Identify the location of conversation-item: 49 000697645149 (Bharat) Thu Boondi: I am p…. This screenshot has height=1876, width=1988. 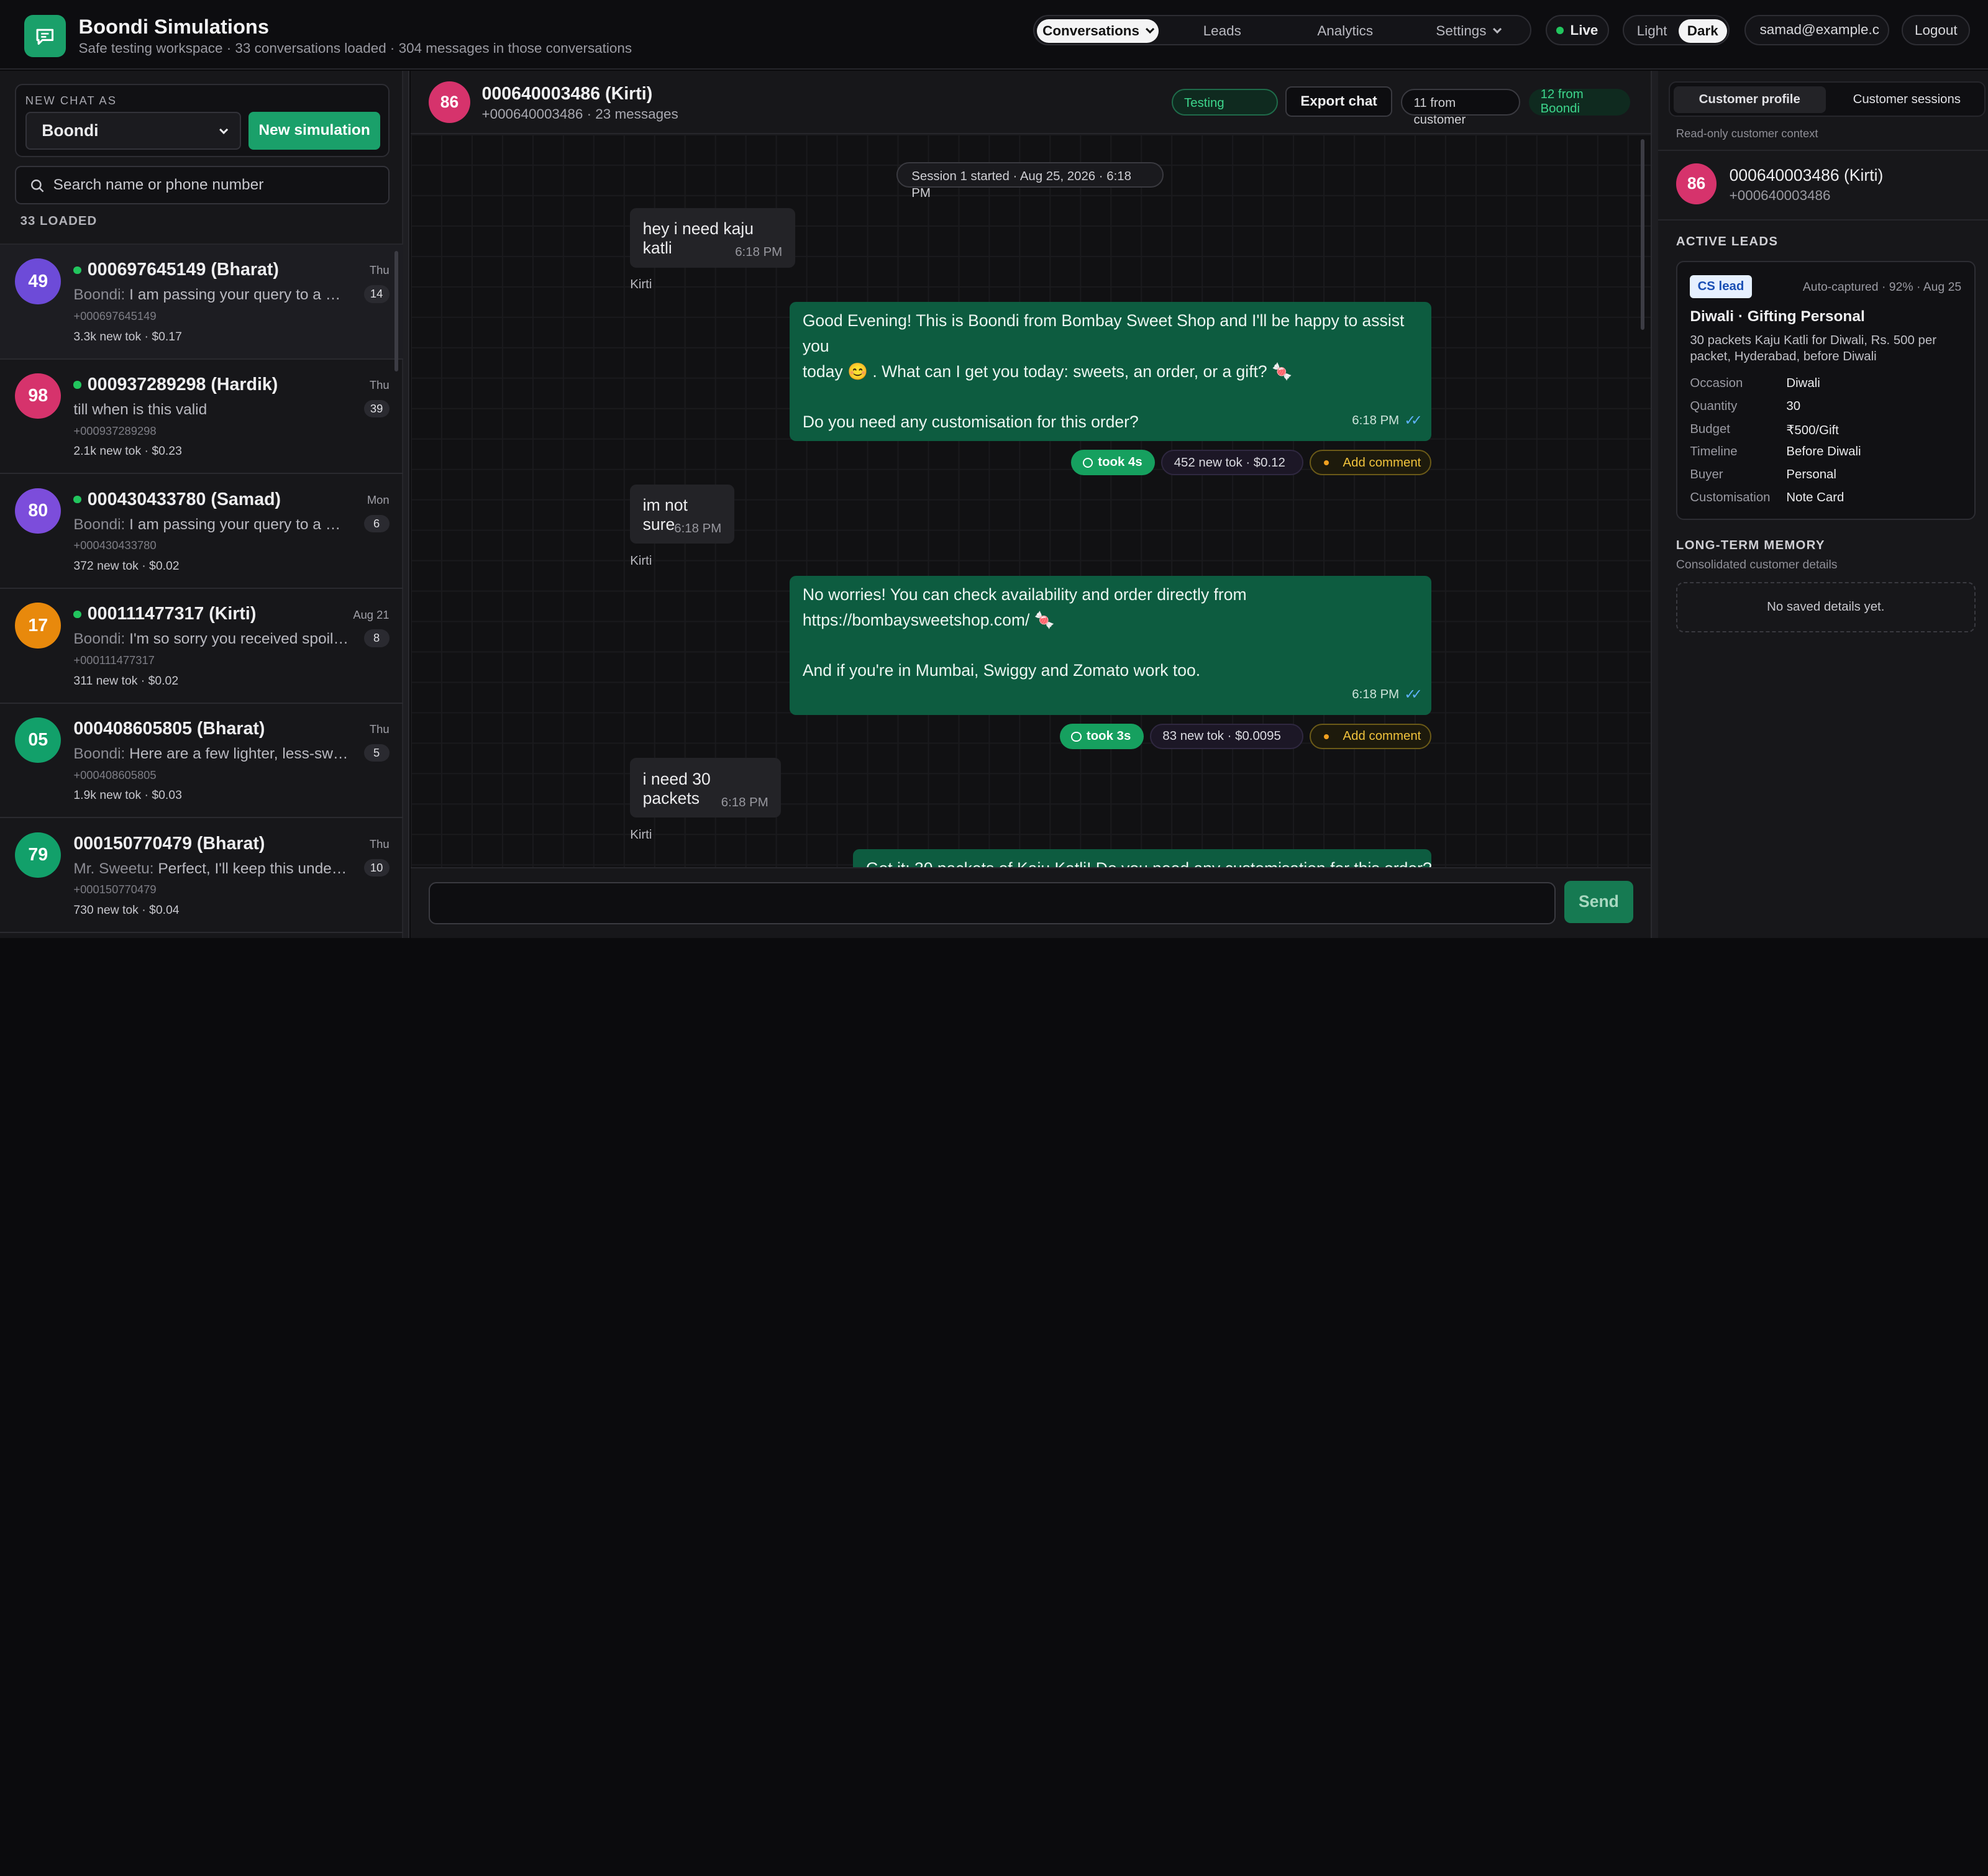
(201, 302).